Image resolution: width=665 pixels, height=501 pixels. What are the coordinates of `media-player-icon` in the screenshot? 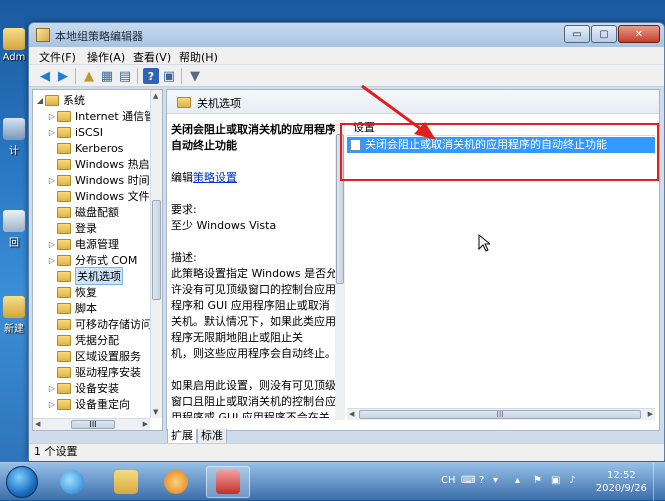 It's located at (176, 482).